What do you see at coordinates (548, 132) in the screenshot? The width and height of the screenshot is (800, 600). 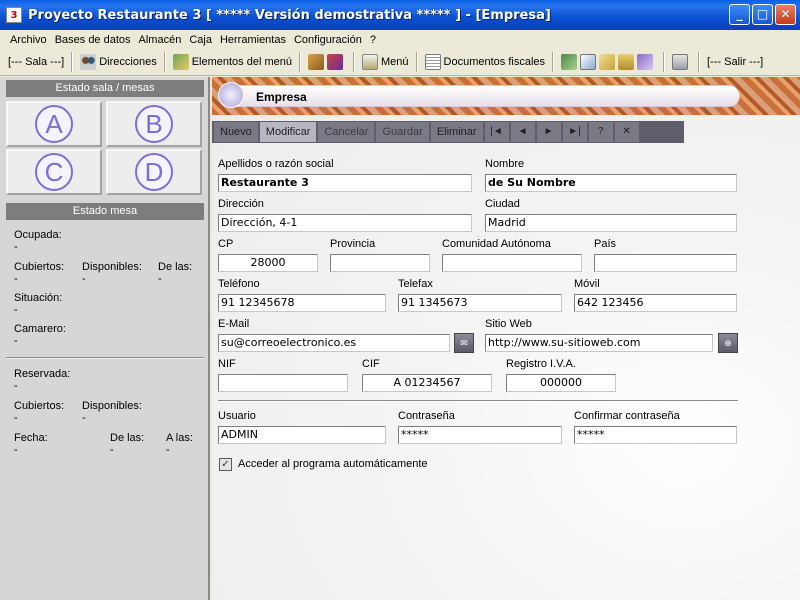 I see `next-record-button: ►` at bounding box center [548, 132].